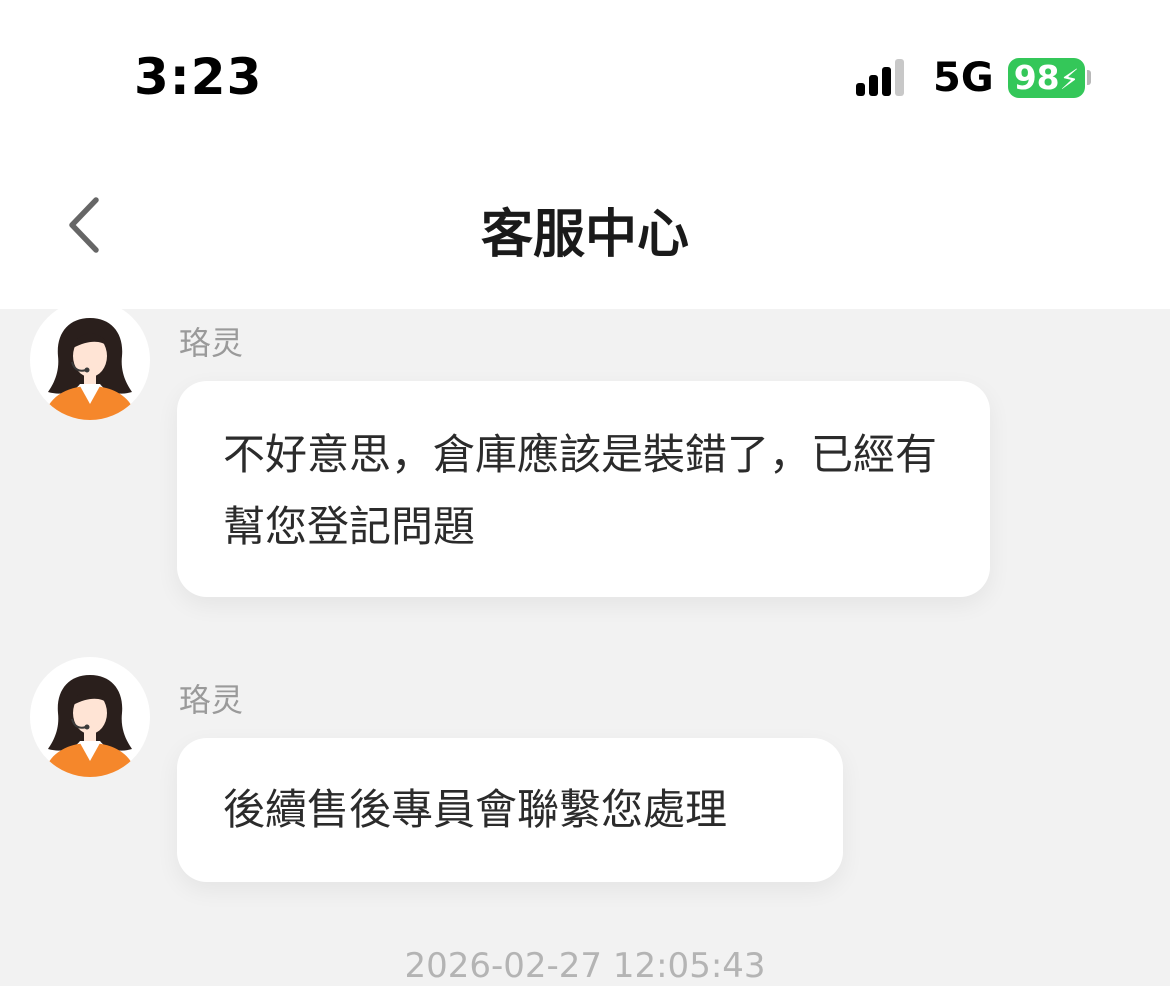  What do you see at coordinates (1089, 77) in the screenshot?
I see `battery-cap` at bounding box center [1089, 77].